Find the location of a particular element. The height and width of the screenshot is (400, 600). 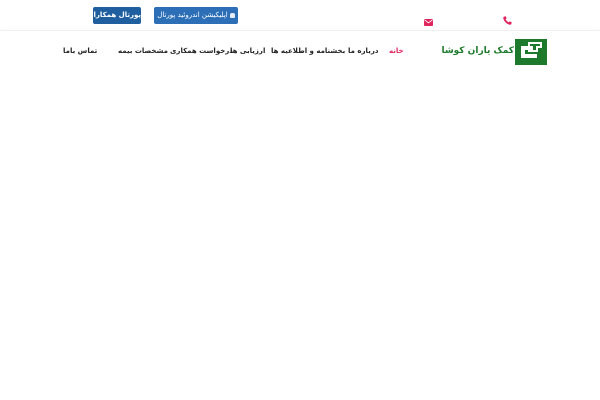

android-app-label: اپلیکیشن اندروئید پورتال is located at coordinates (192, 15).